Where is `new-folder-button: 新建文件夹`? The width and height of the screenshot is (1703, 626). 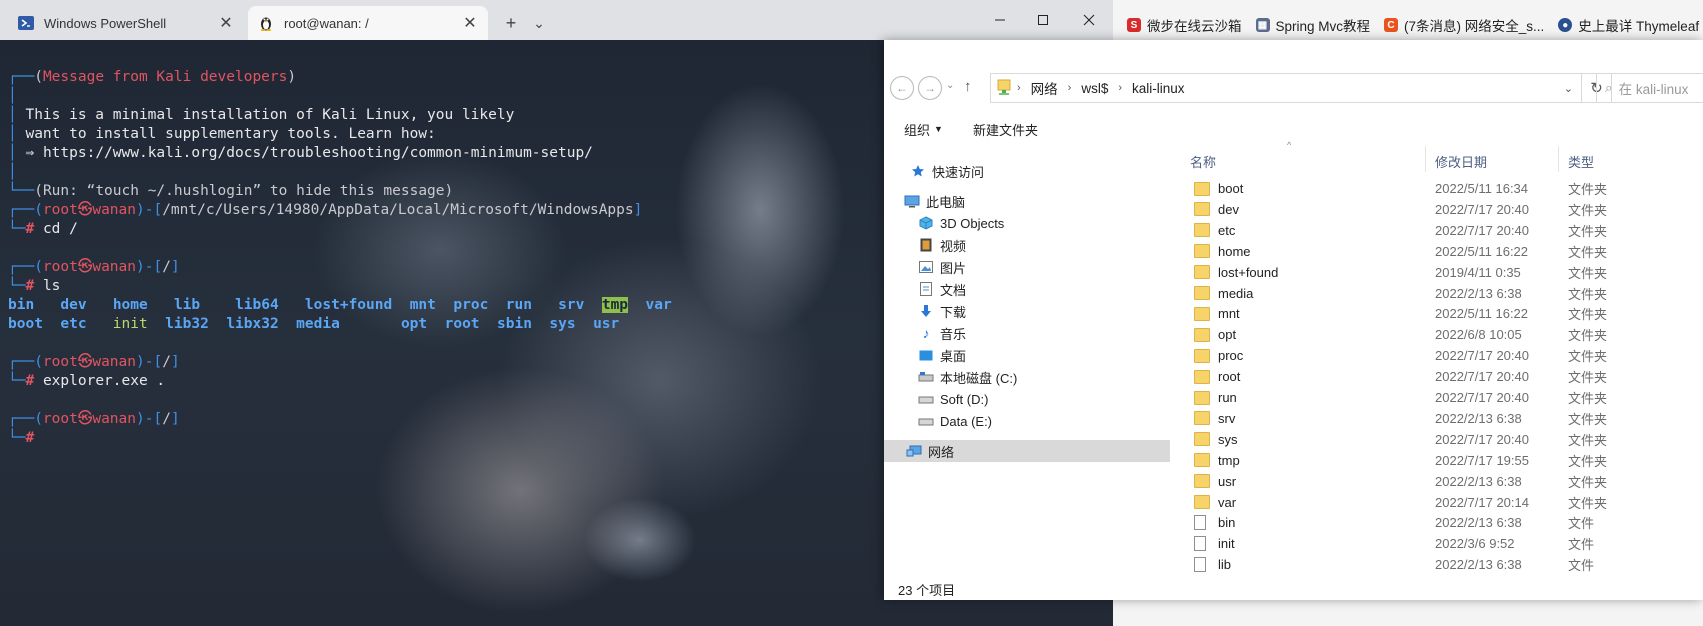
new-folder-button: 新建文件夹 is located at coordinates (1005, 129).